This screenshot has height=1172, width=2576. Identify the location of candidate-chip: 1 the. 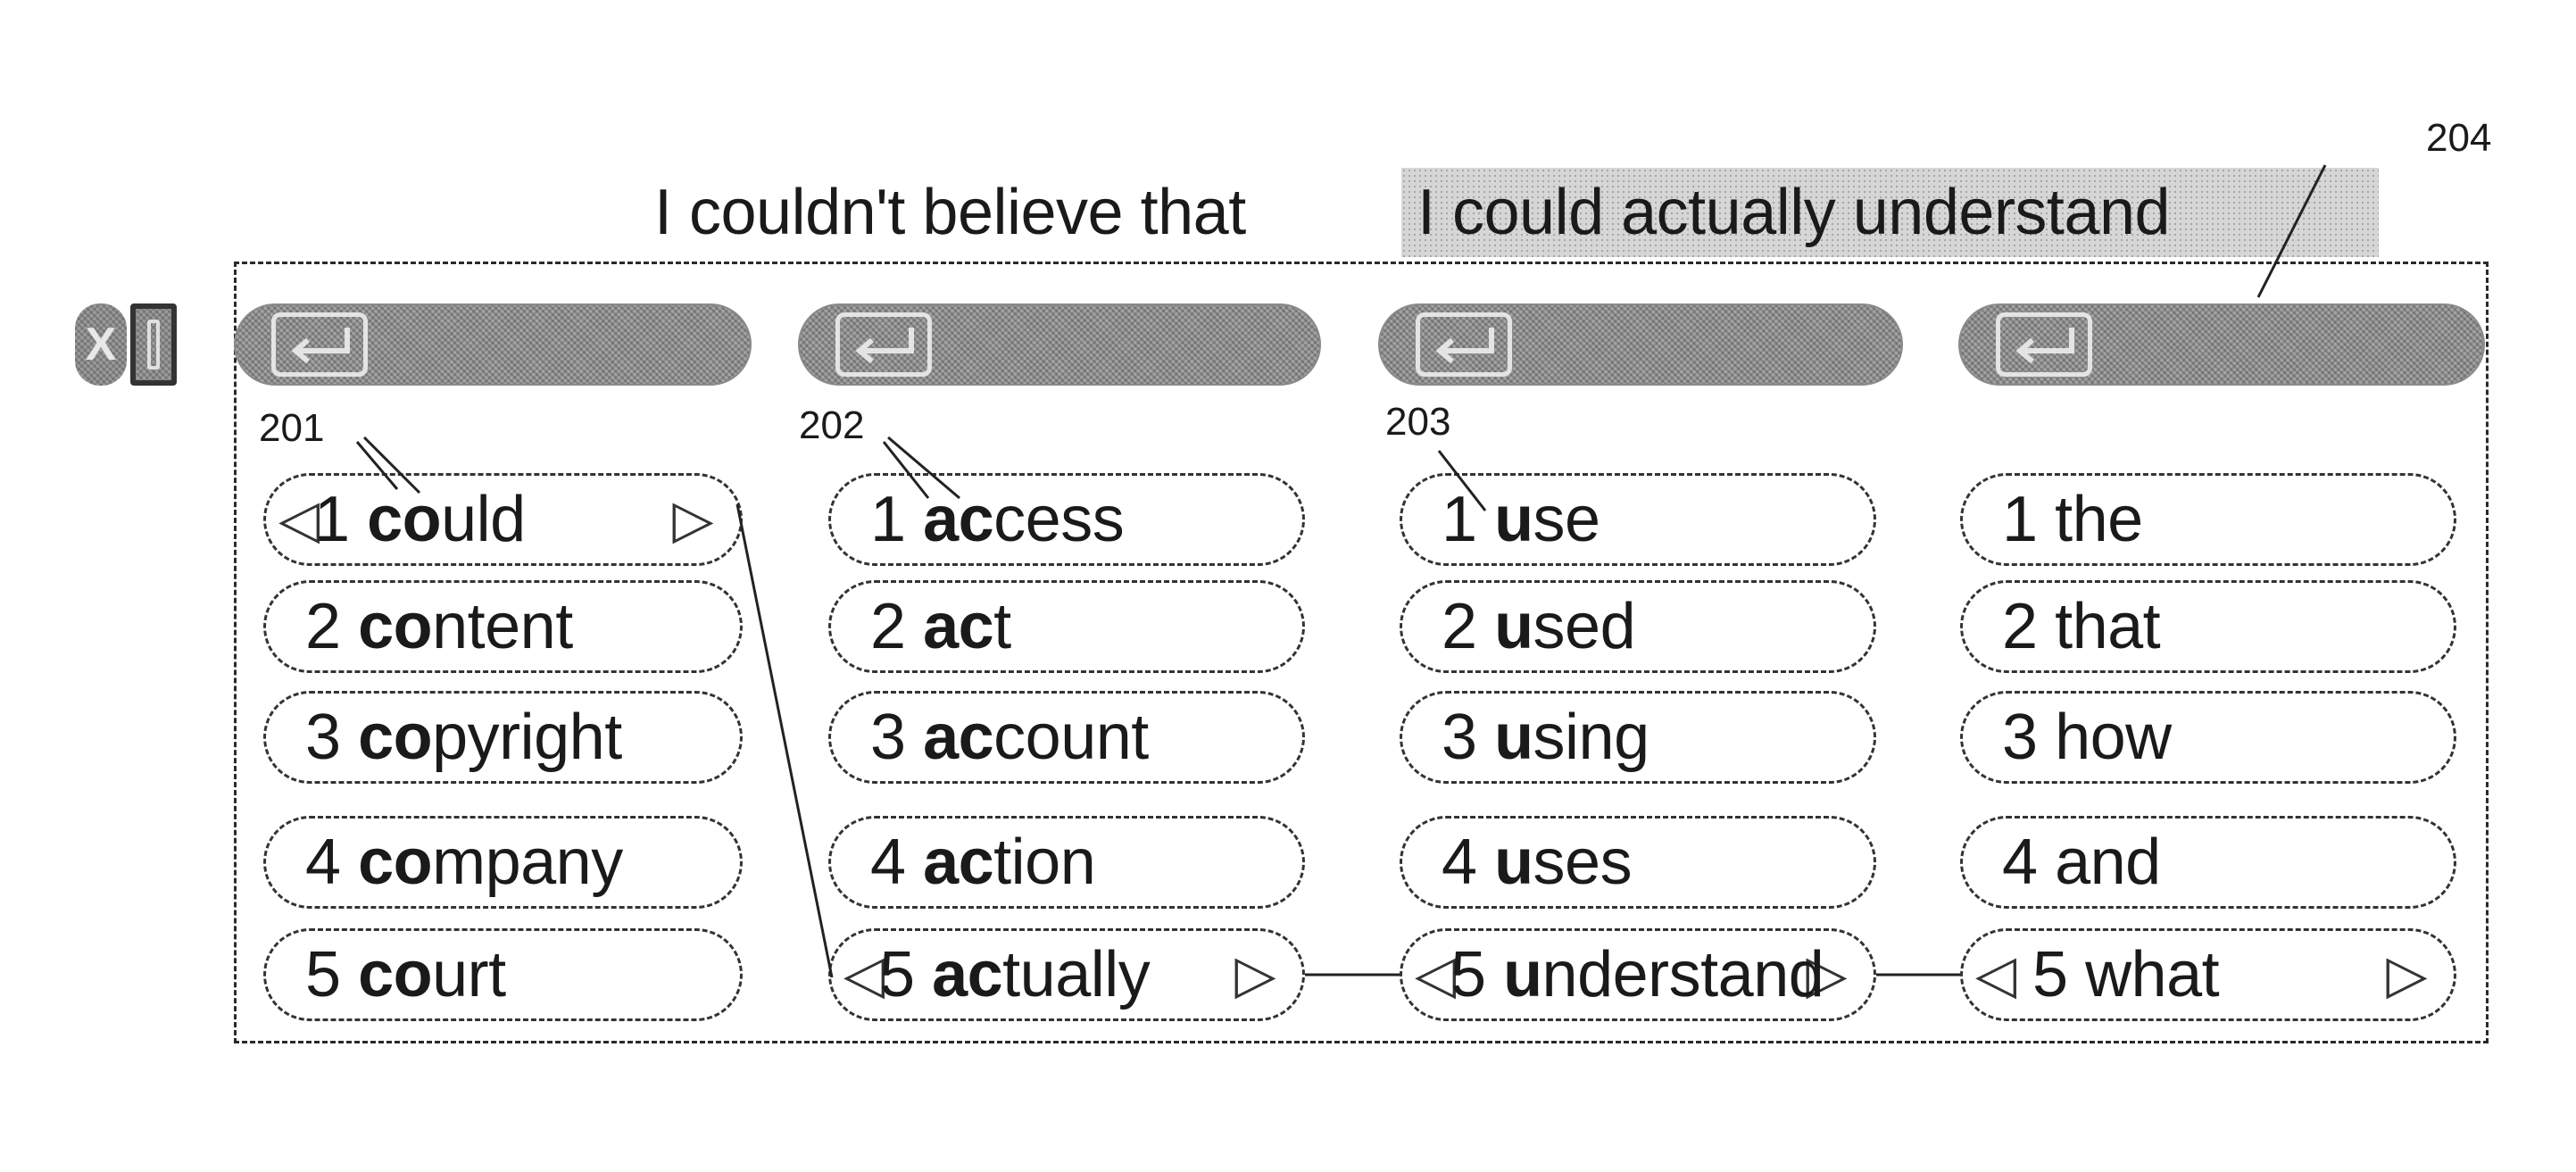
(2208, 519).